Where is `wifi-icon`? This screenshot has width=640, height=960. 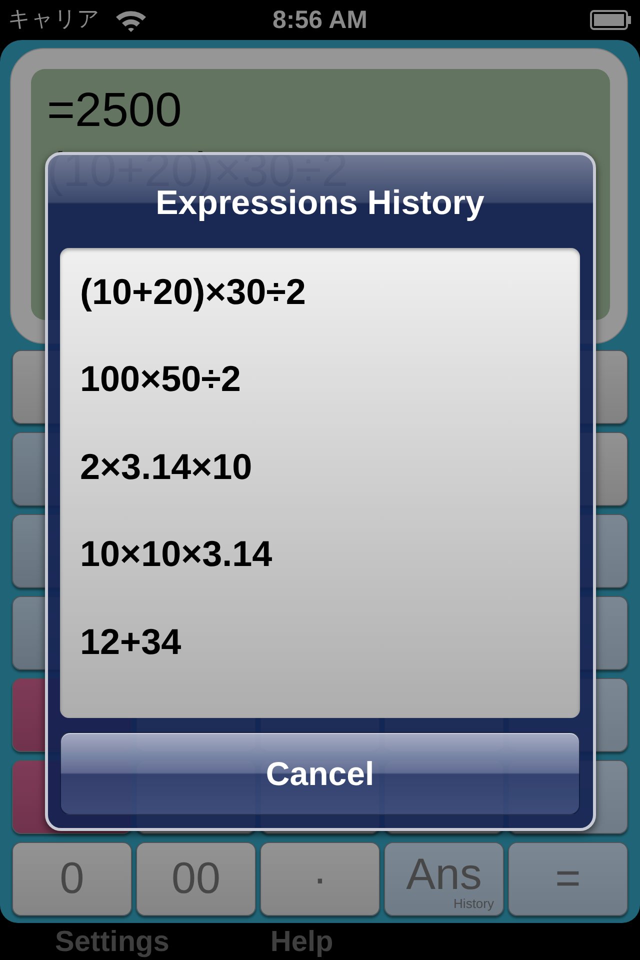
wifi-icon is located at coordinates (131, 20).